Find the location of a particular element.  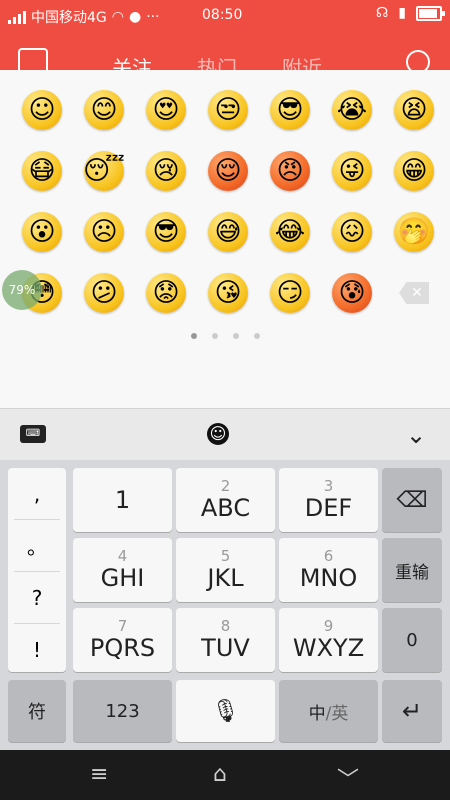

back-icon: ﹀ is located at coordinates (348, 778).